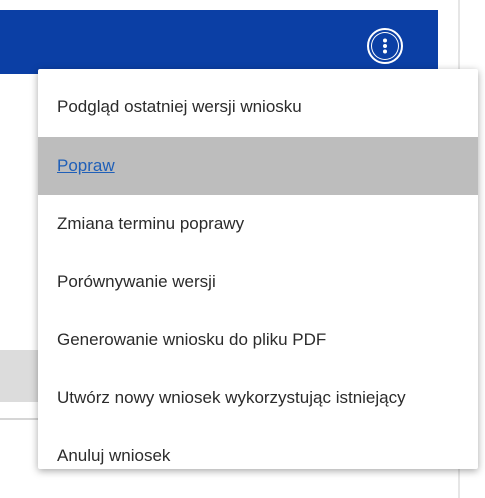  What do you see at coordinates (258, 166) in the screenshot?
I see `menu-item-correct: Popraw` at bounding box center [258, 166].